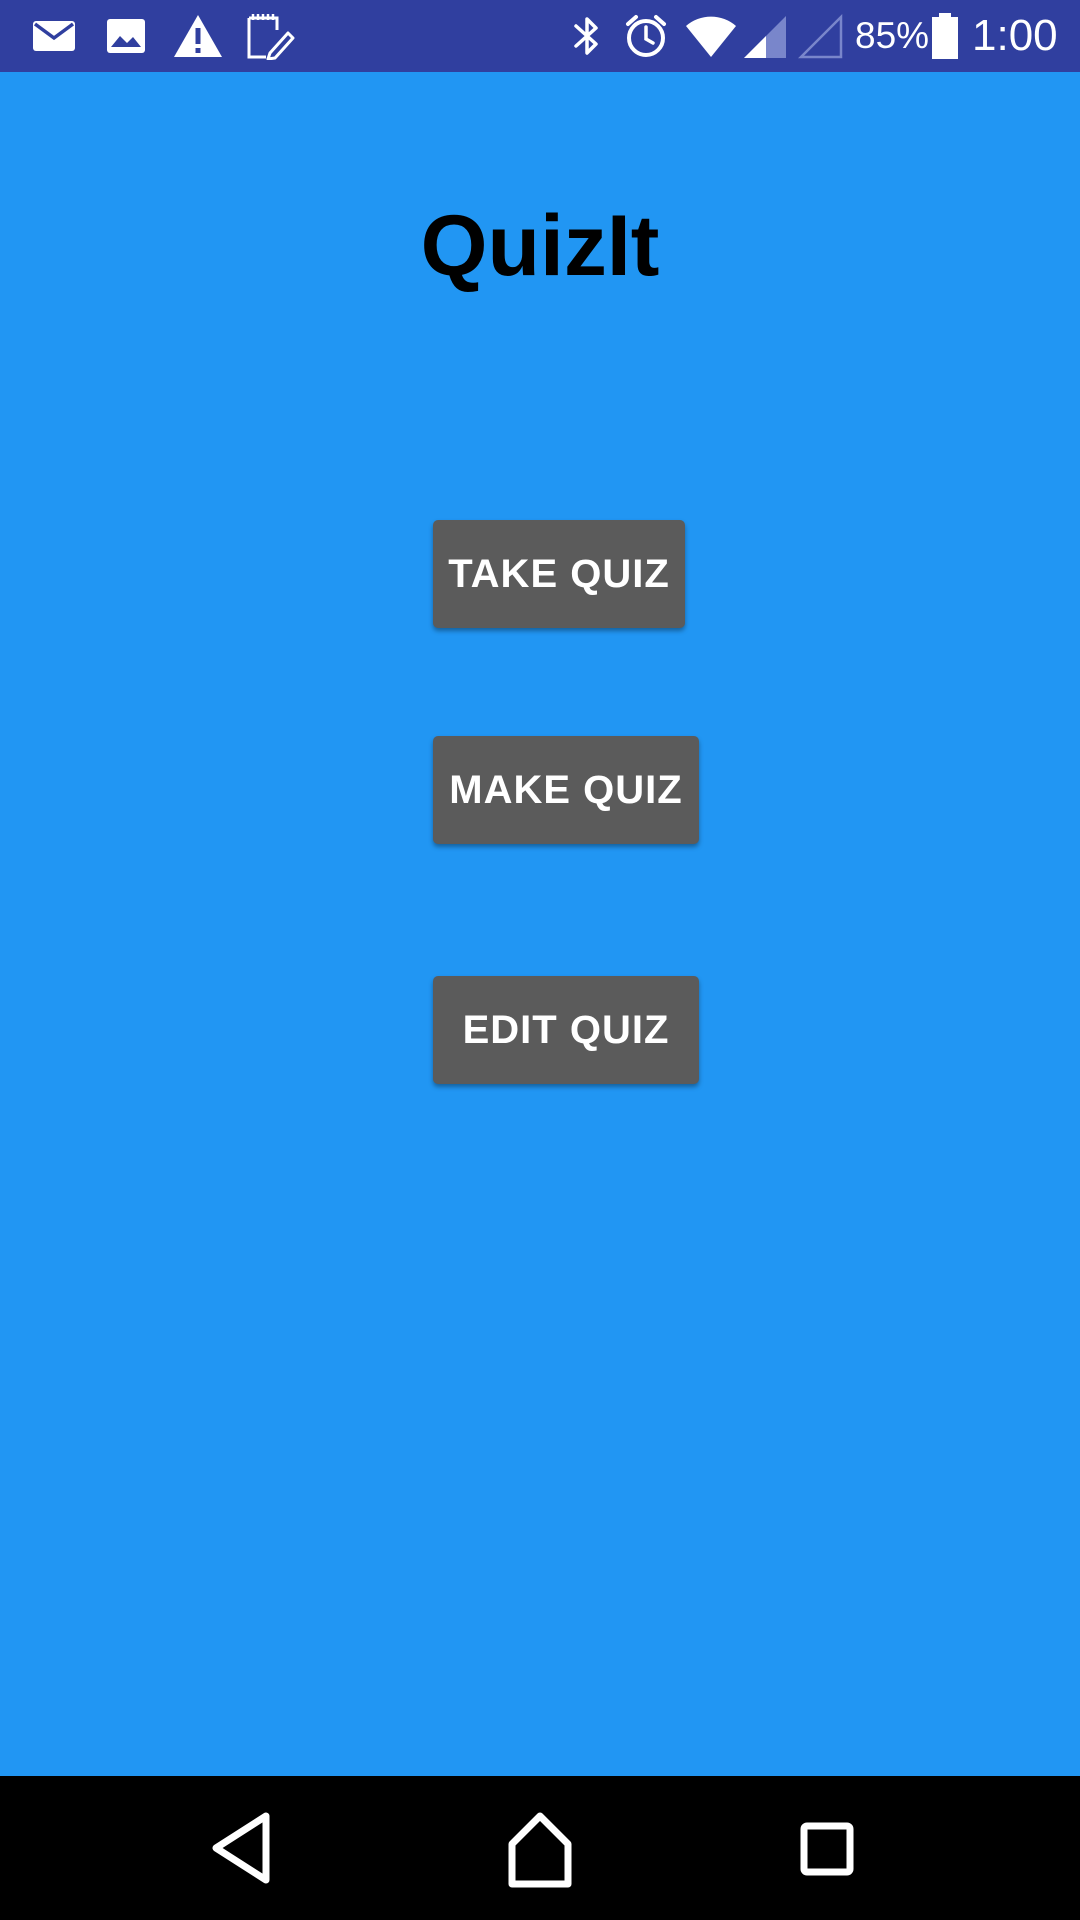 The width and height of the screenshot is (1080, 1920). Describe the element at coordinates (54, 36) in the screenshot. I see `mail-icon` at that location.